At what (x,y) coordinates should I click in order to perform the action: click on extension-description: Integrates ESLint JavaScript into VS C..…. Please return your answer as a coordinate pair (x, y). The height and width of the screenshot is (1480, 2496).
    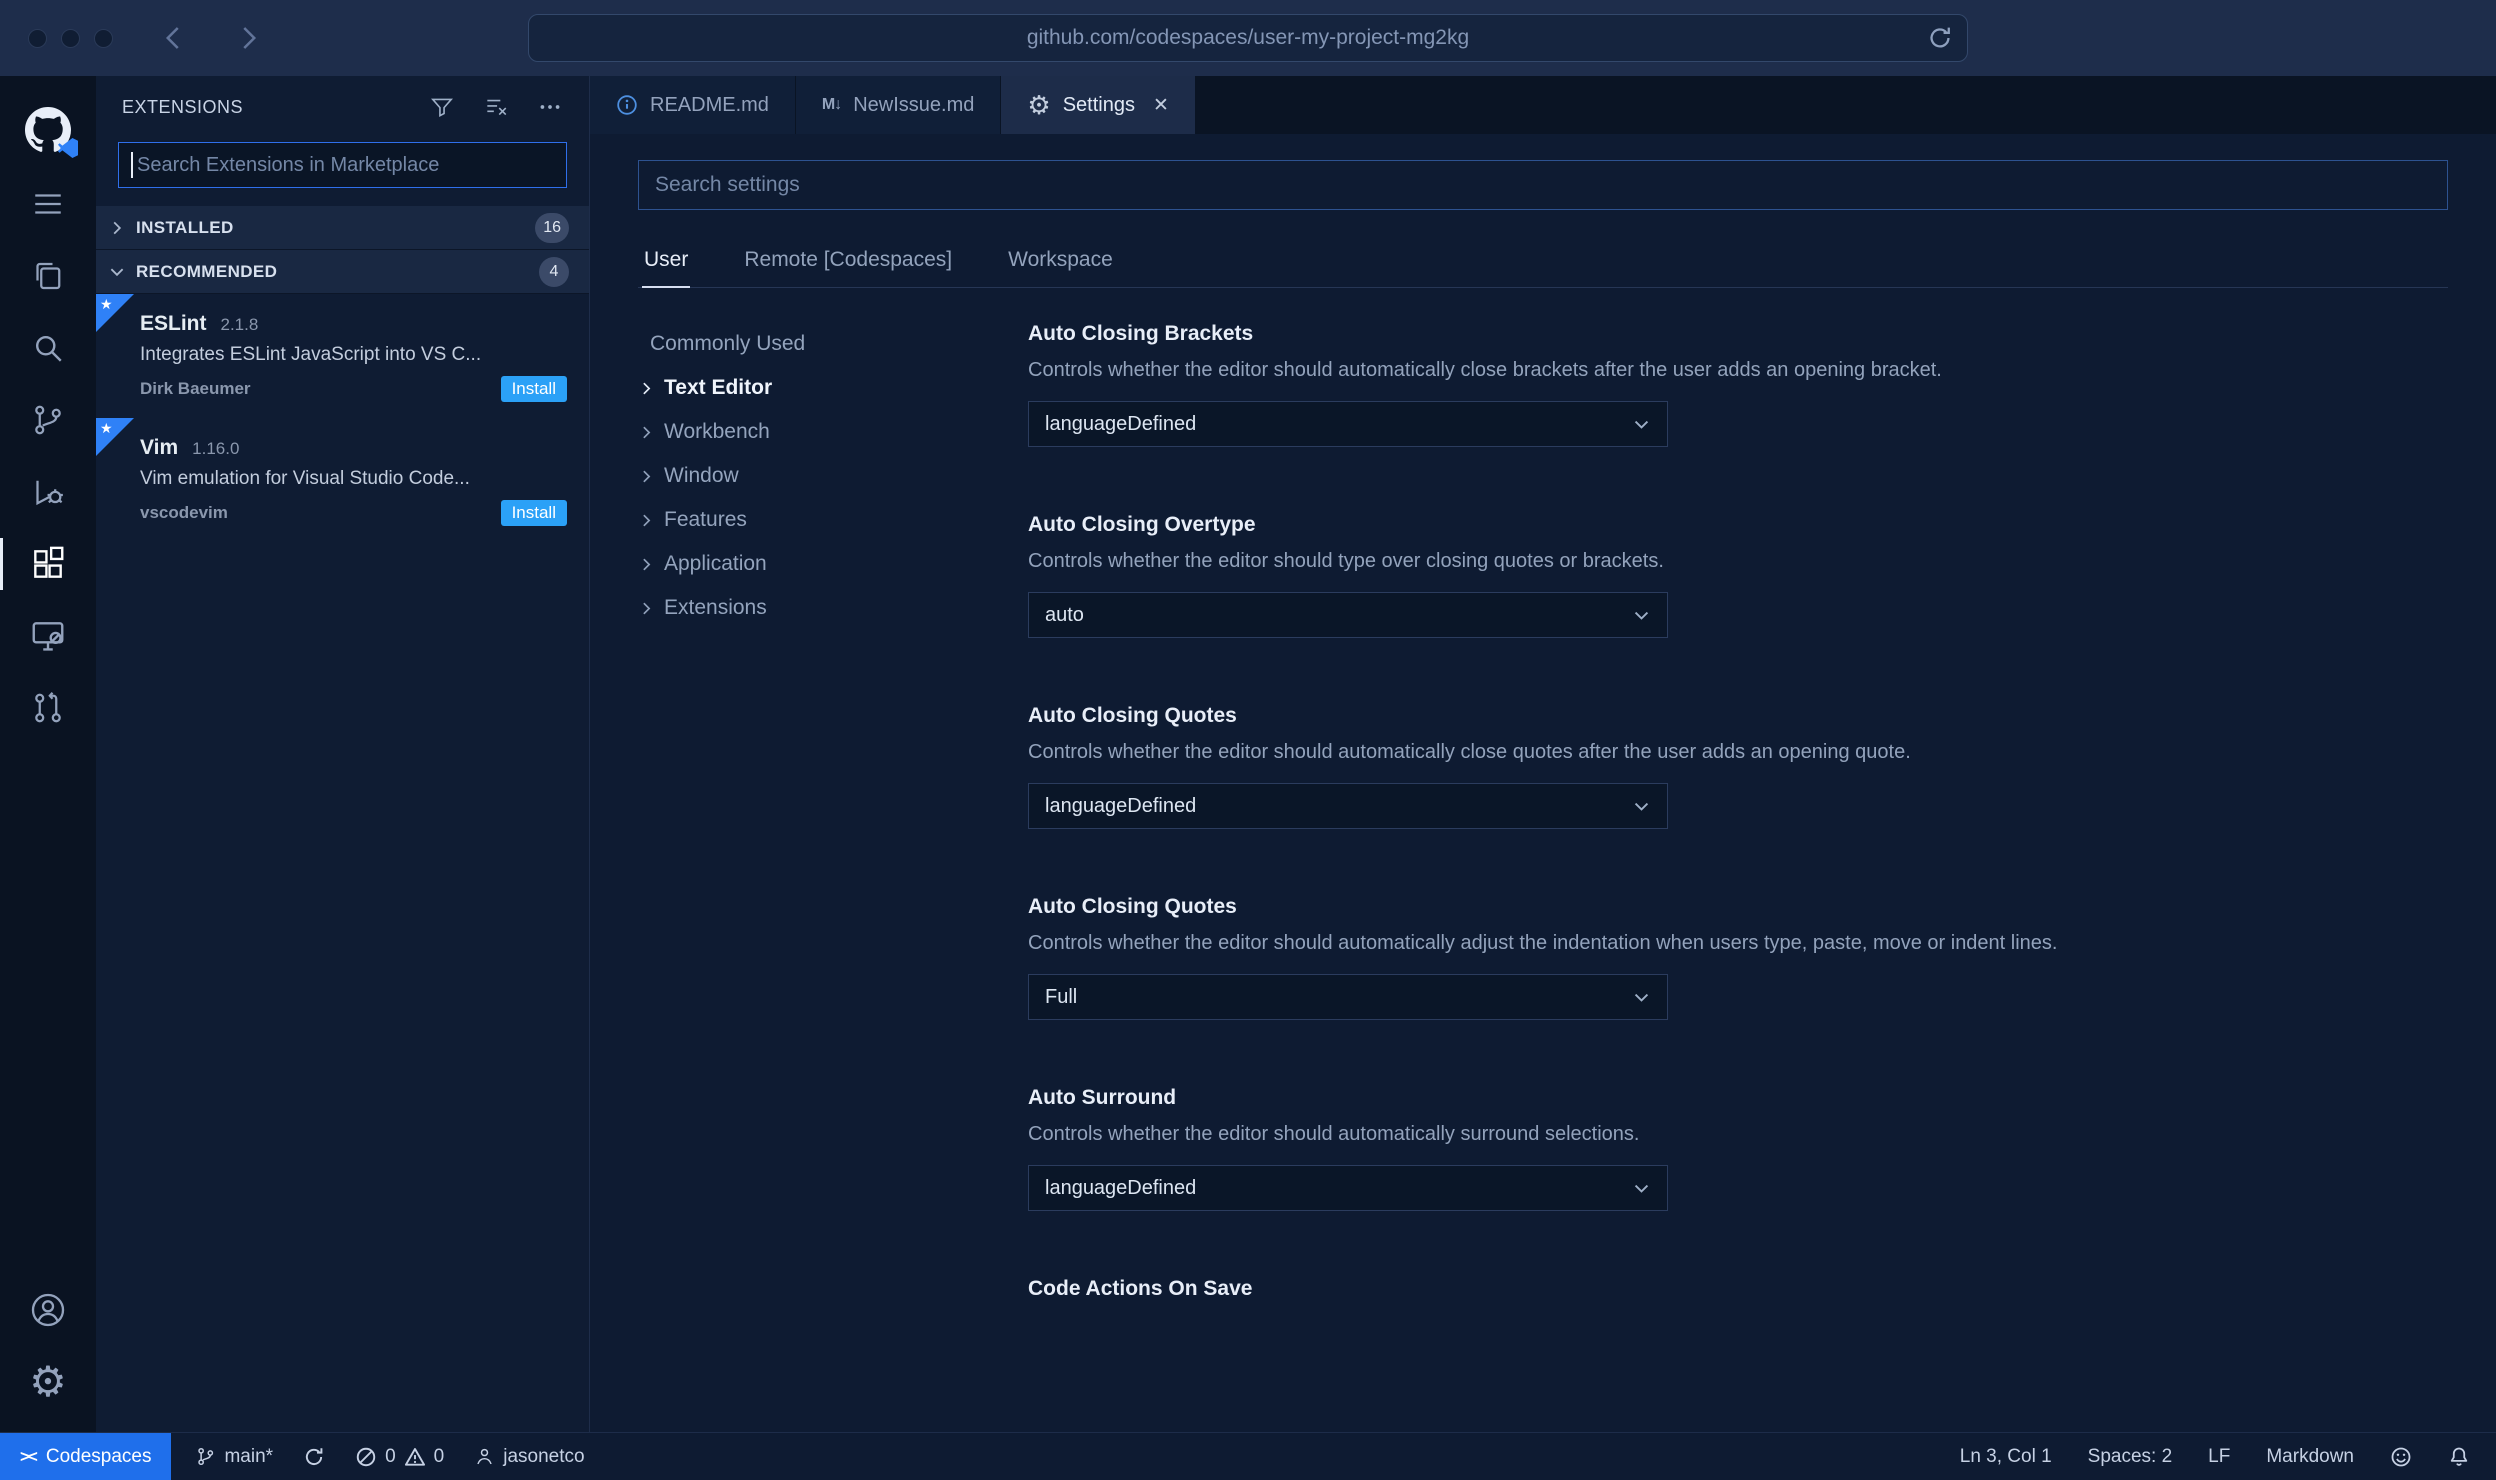
    Looking at the image, I should click on (311, 354).